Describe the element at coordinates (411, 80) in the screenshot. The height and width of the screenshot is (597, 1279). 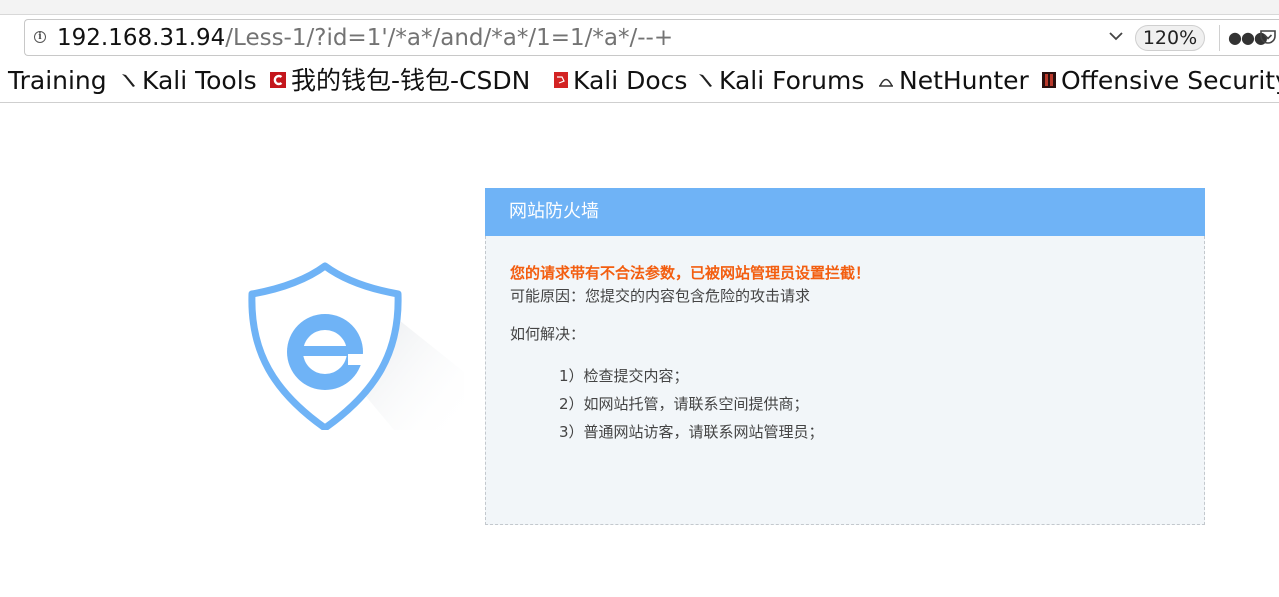
I see `bookmark-label: 我的钱包-钱包-CSDN` at that location.